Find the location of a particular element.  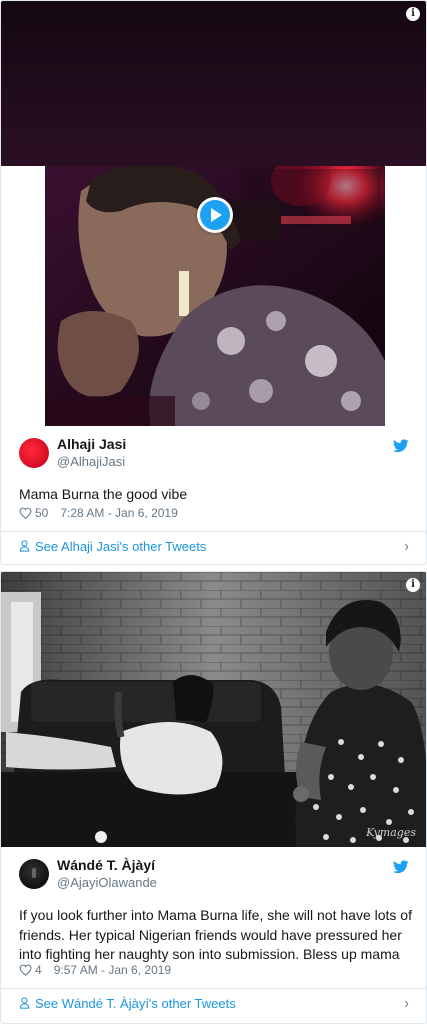

see-other-tweets-link: See Wándé T. Àjàyí's other Tweets › is located at coordinates (214, 1004).